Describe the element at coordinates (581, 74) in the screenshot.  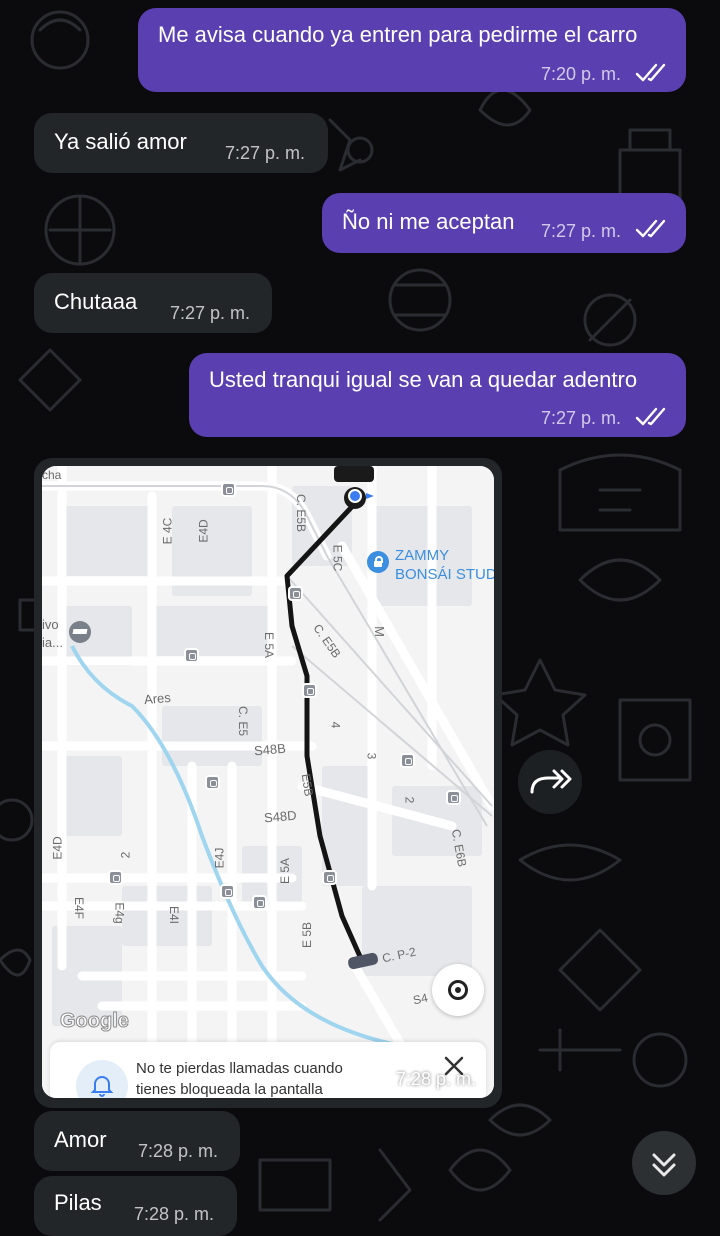
I see `message-time: 7:20 p. m.` at that location.